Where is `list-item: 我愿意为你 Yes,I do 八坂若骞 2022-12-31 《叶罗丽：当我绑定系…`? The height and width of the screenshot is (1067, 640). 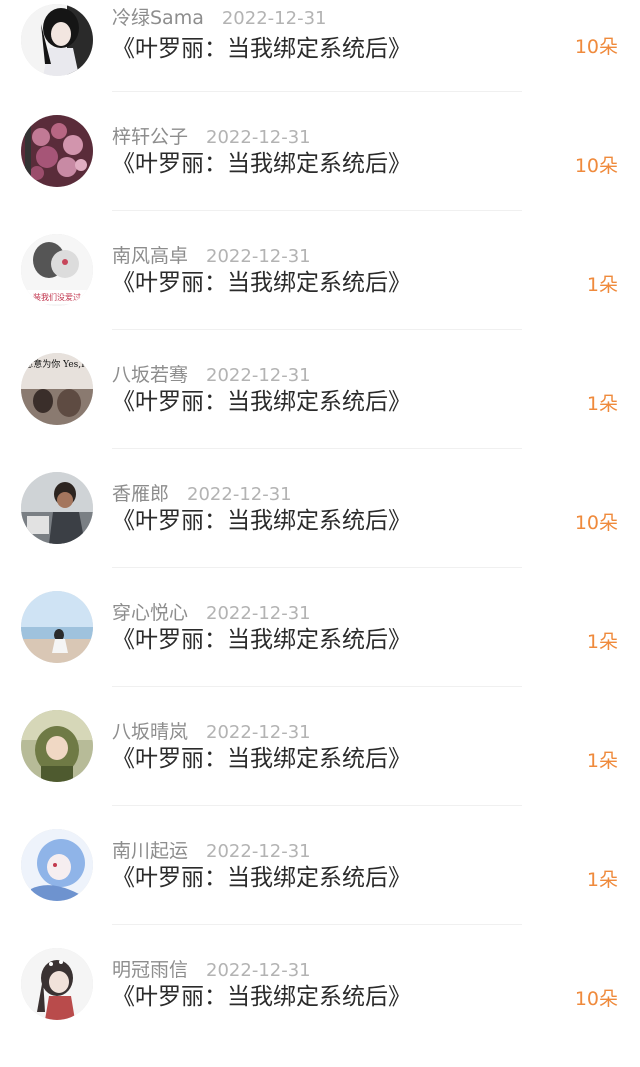 list-item: 我愿意为你 Yes,I do 八坂若骞 2022-12-31 《叶罗丽：当我绑定系… is located at coordinates (320, 412).